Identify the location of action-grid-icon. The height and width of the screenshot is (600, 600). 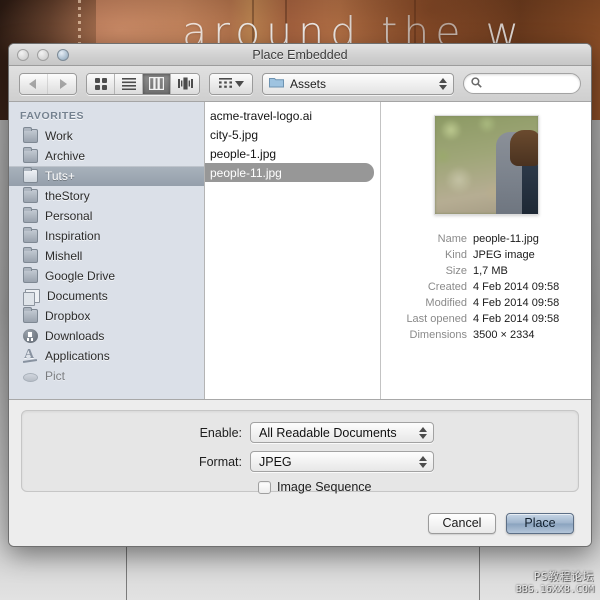
(231, 83).